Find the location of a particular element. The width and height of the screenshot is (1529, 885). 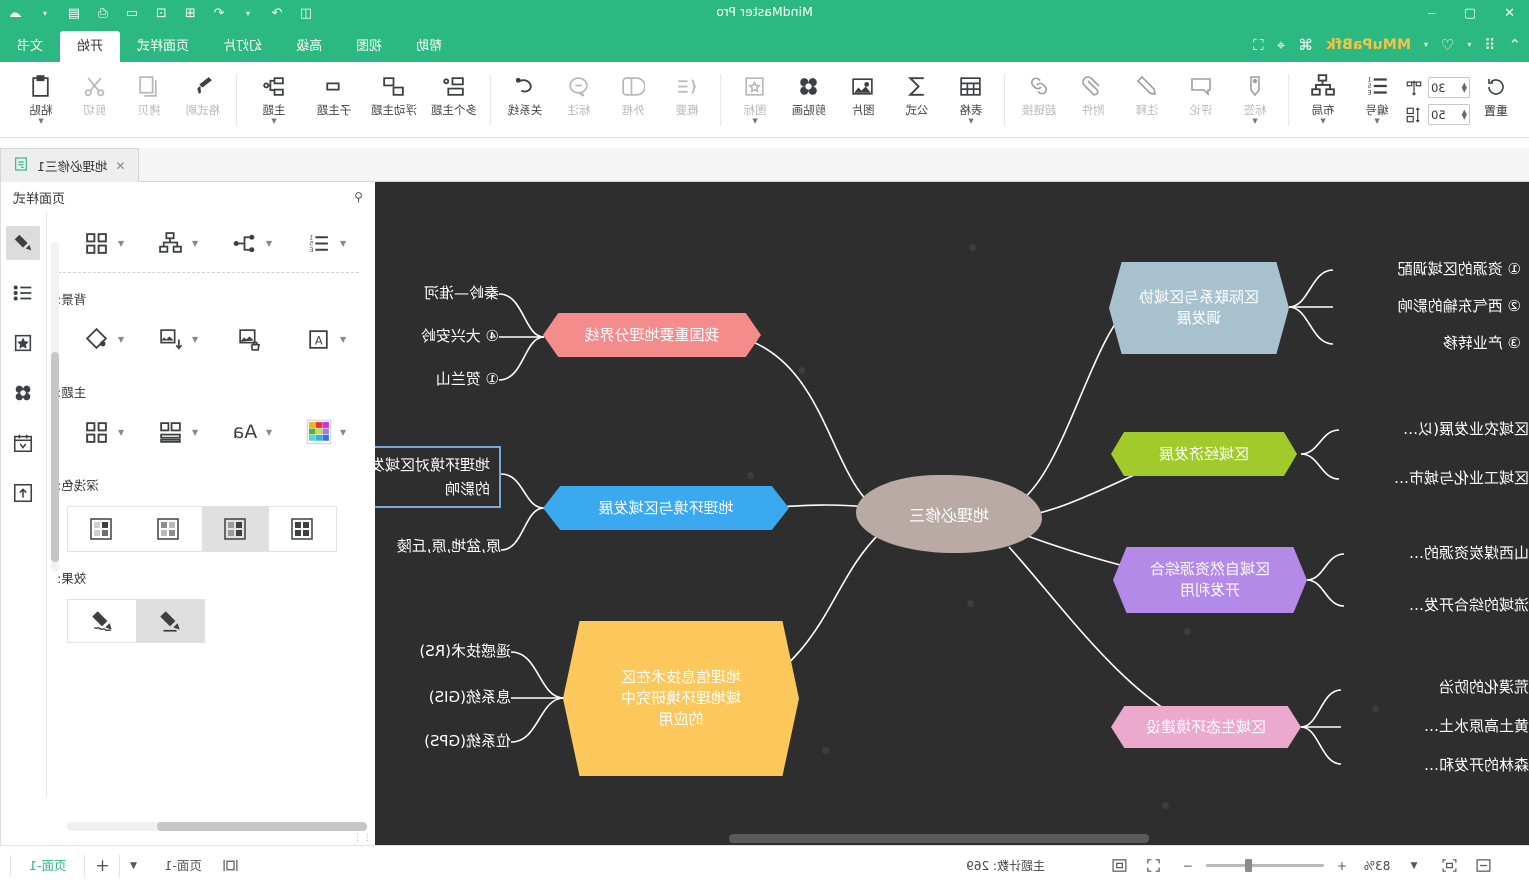

leaf-node: 荒漠化的防治 is located at coordinates (1484, 687).